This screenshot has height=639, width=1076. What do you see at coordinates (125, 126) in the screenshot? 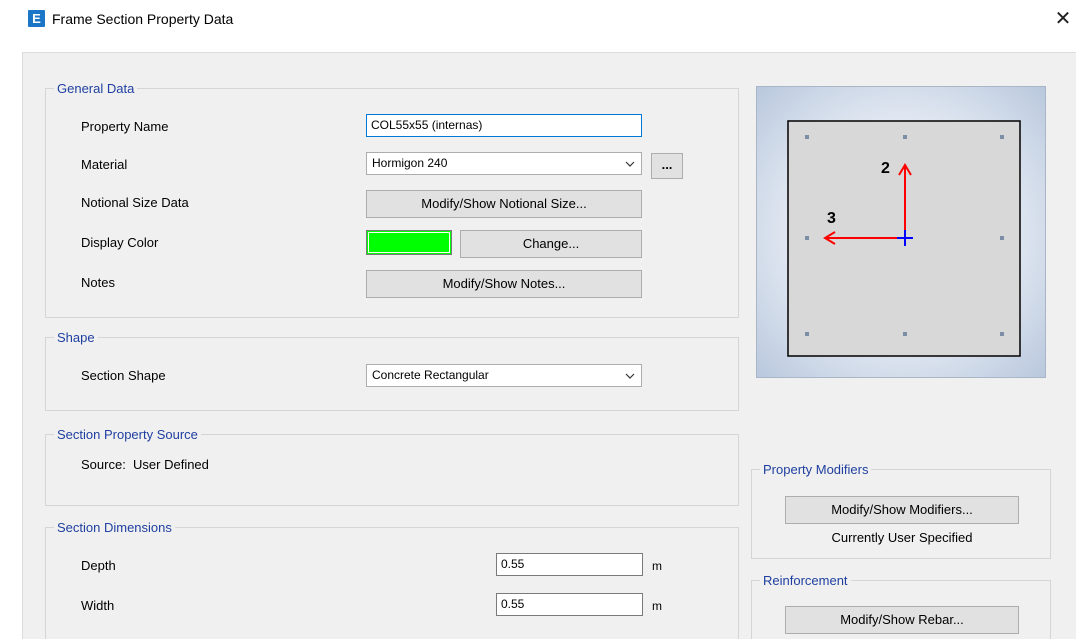
I see `property-name-label: Property Name` at bounding box center [125, 126].